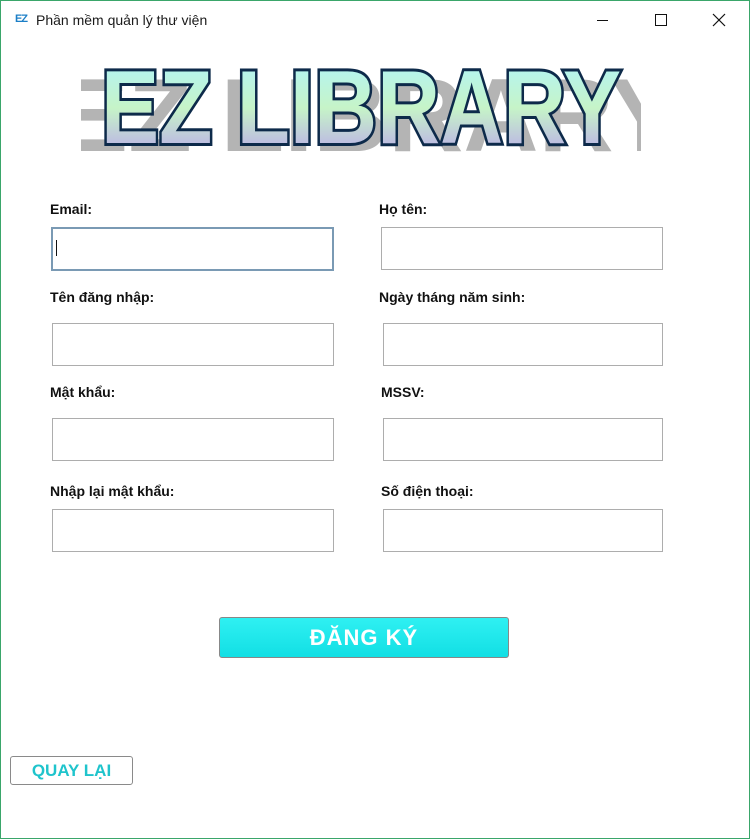 The image size is (750, 839). I want to click on fullname-label: Họ tên:, so click(403, 209).